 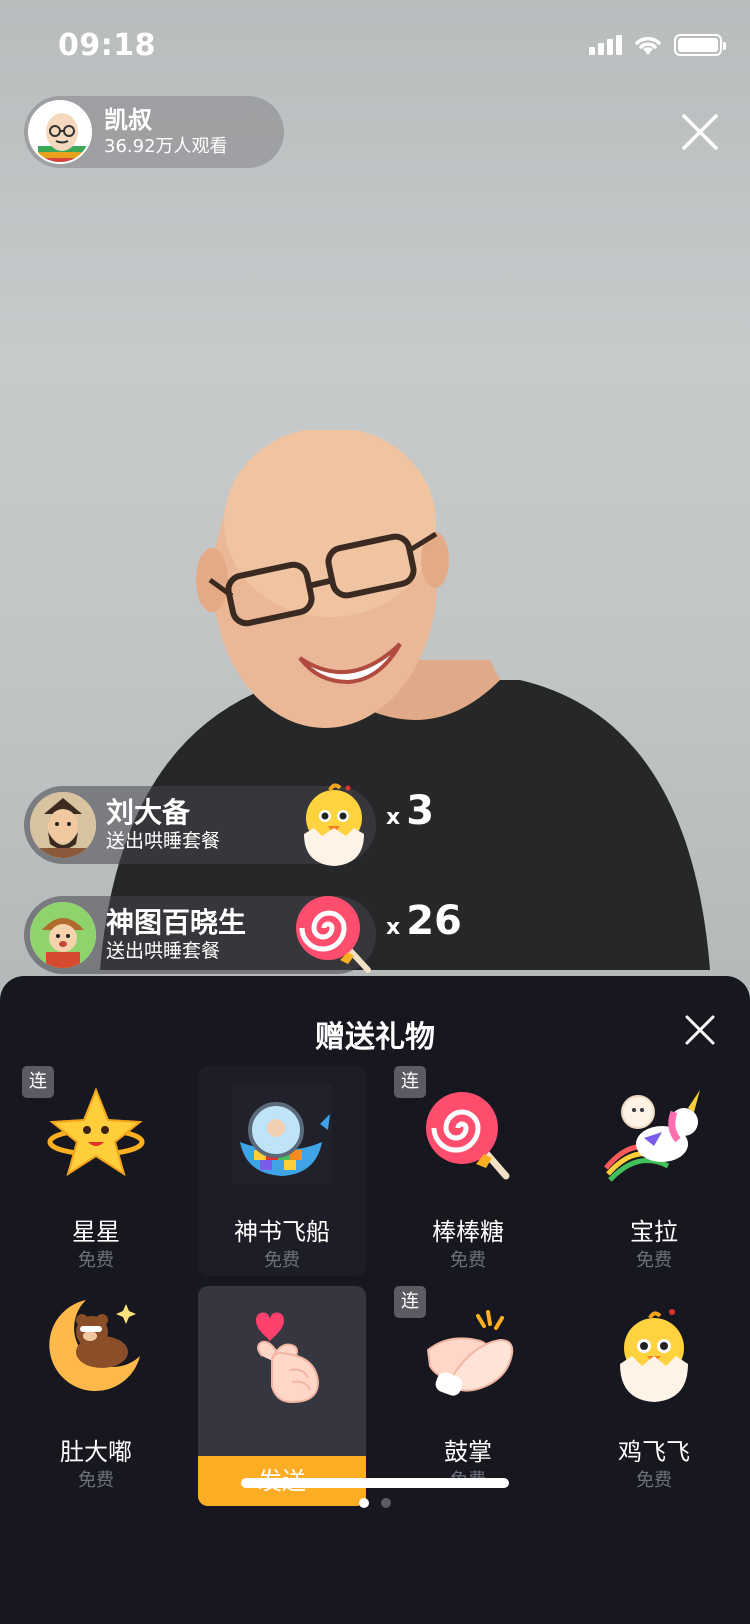 What do you see at coordinates (200, 824) in the screenshot?
I see `gift-notification: 刘大备 送出哄睡套餐` at bounding box center [200, 824].